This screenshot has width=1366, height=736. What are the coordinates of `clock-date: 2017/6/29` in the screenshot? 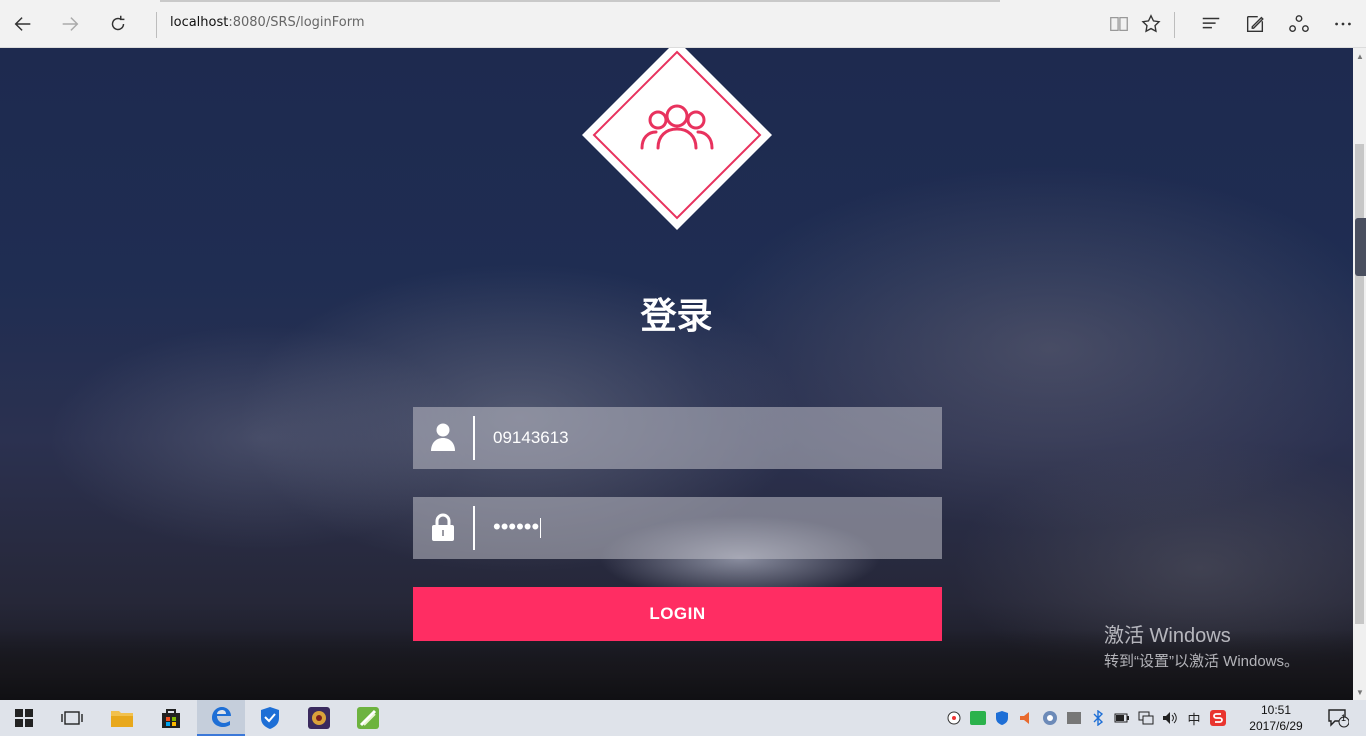 It's located at (1276, 726).